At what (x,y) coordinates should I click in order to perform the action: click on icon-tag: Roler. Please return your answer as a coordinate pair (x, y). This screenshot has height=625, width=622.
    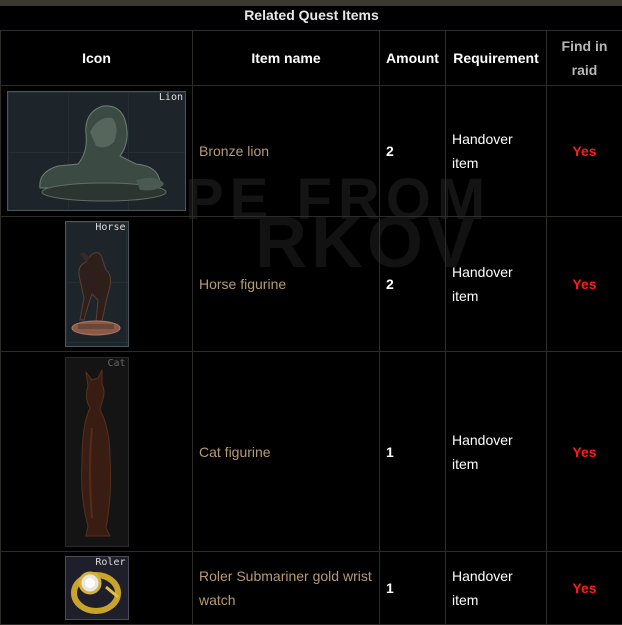
    Looking at the image, I should click on (110, 563).